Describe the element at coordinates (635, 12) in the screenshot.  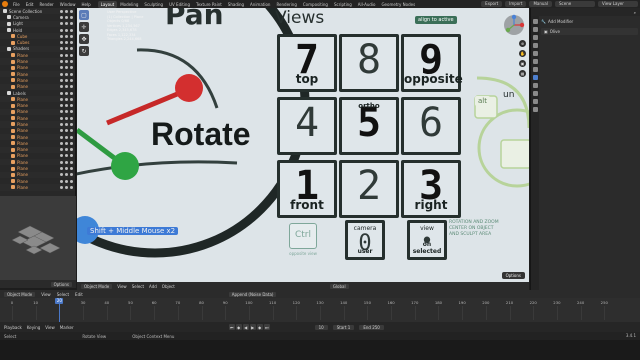
I see `properties-search-icon: ⌕` at that location.